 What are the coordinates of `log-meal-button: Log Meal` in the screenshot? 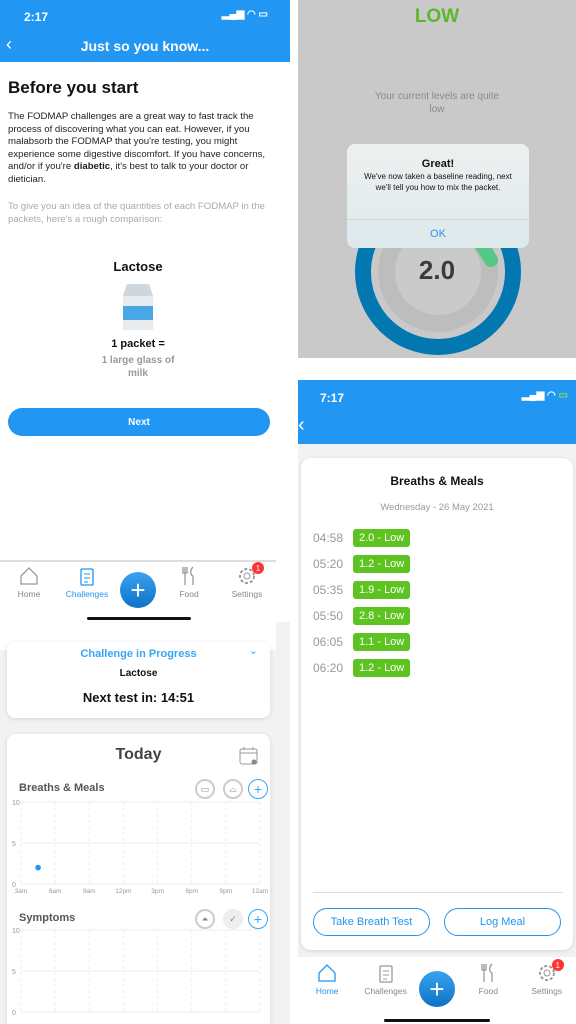 It's located at (502, 922).